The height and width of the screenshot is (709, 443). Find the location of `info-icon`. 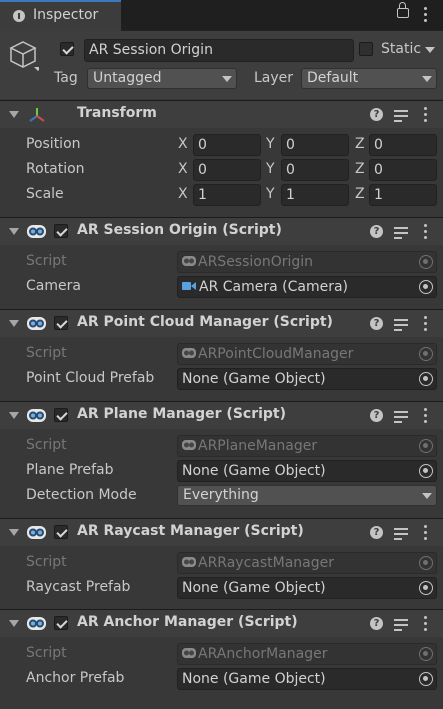

info-icon is located at coordinates (19, 16).